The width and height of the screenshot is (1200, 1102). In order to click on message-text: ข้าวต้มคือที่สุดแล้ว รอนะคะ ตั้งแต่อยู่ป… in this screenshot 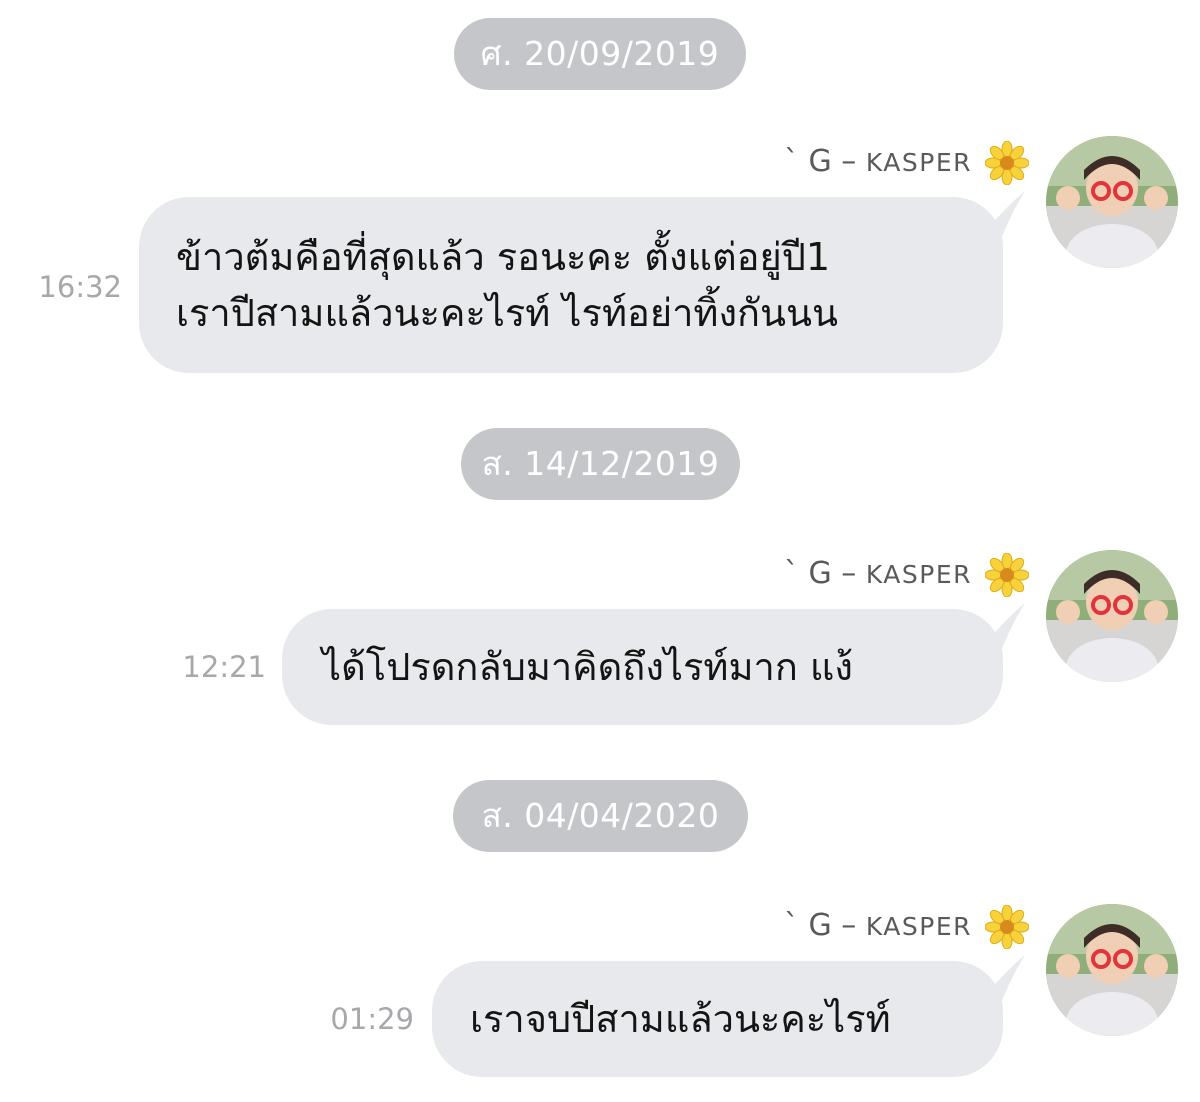, I will do `click(507, 285)`.